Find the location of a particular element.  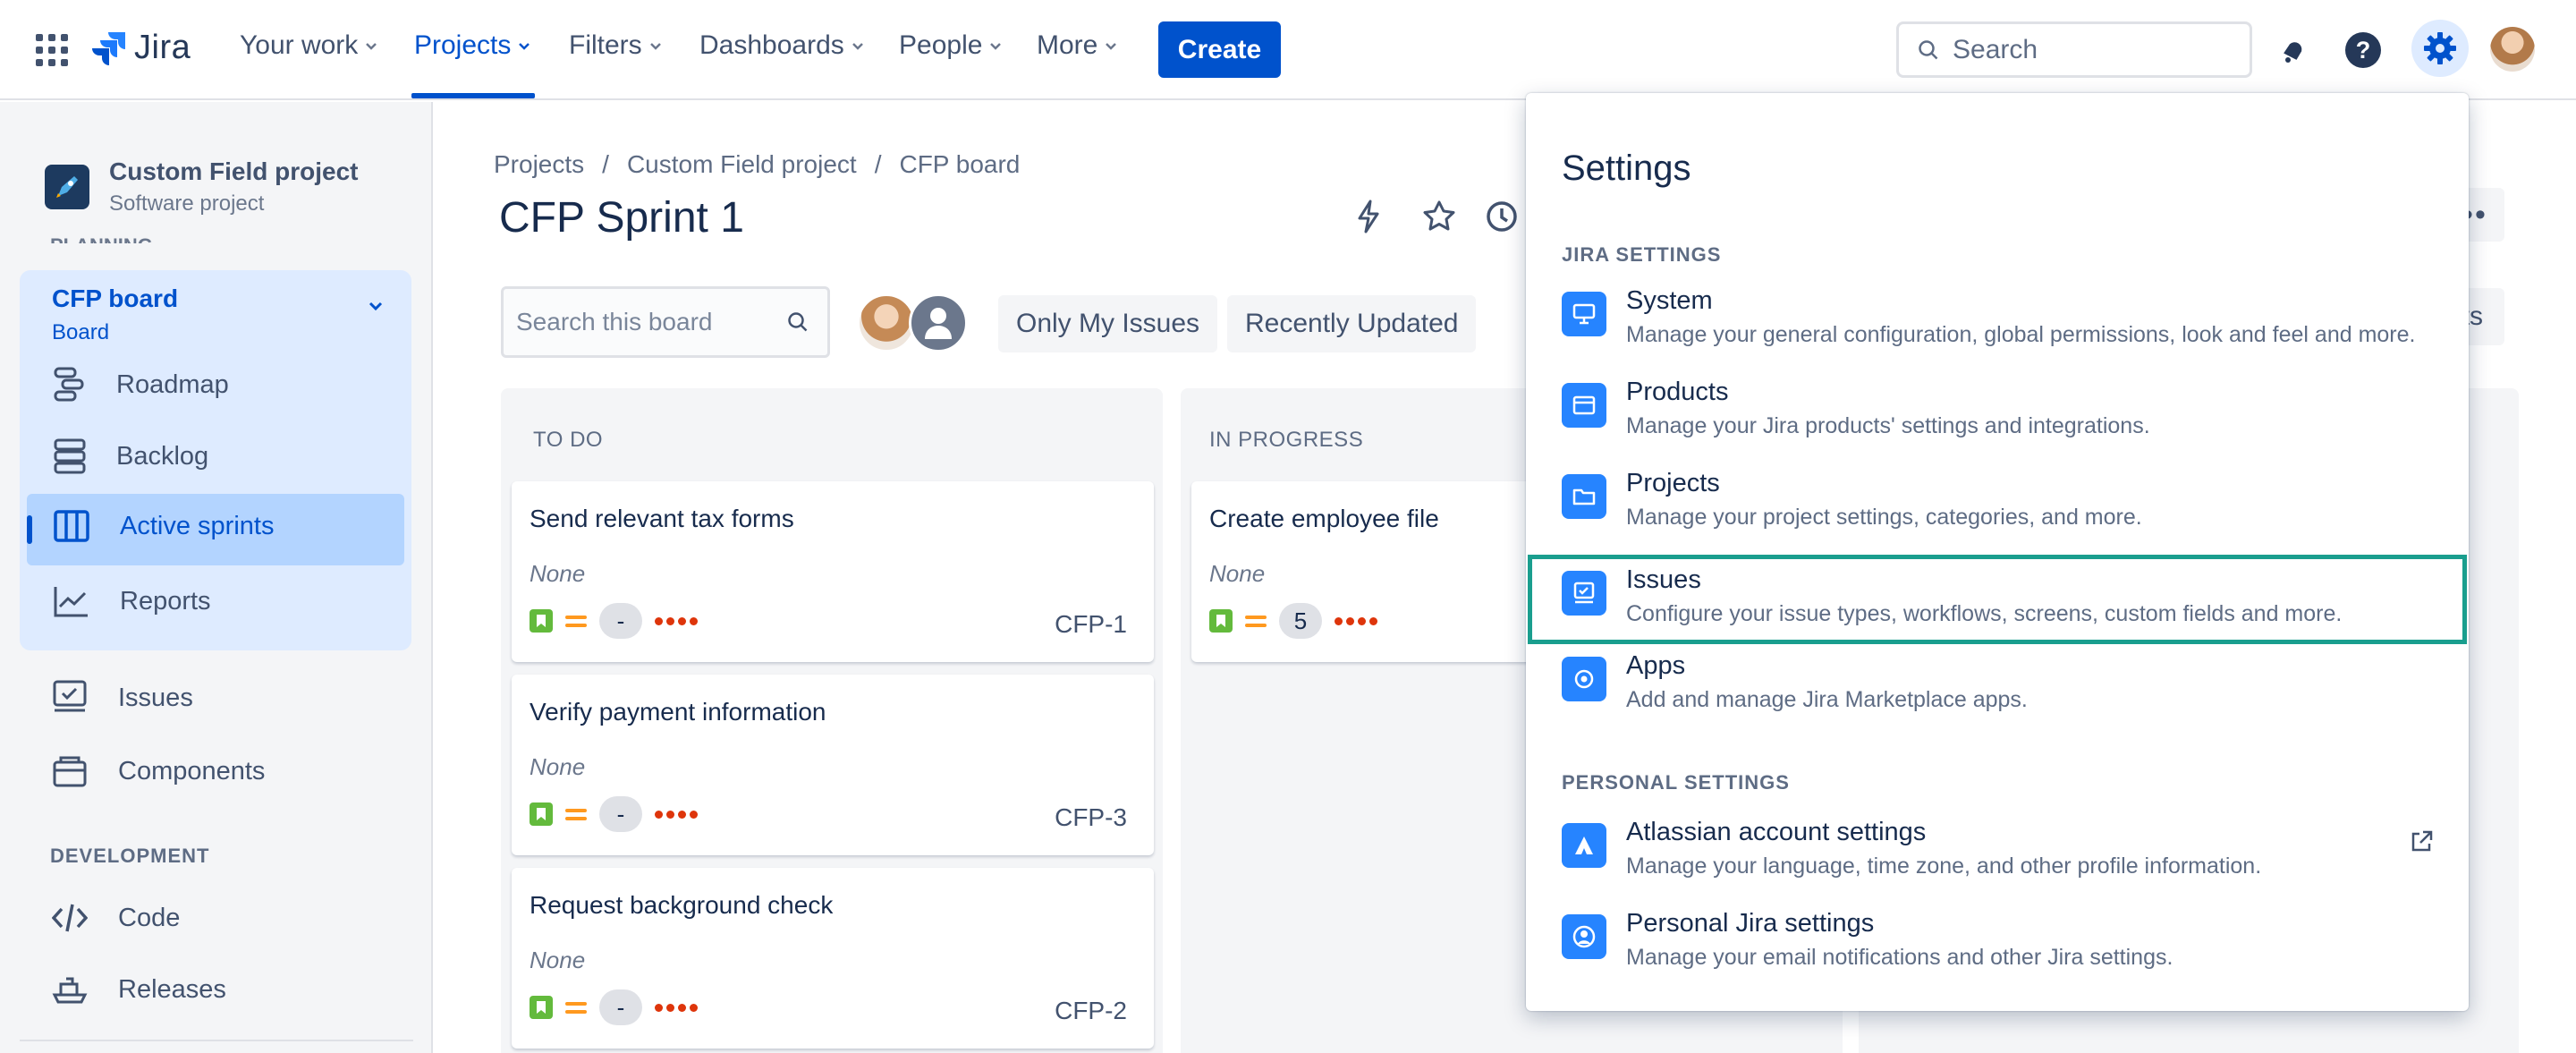

create-button: Create is located at coordinates (1219, 49).